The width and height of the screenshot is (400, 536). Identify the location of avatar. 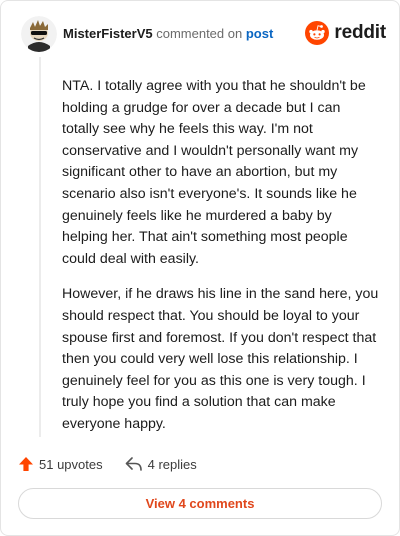
(39, 34).